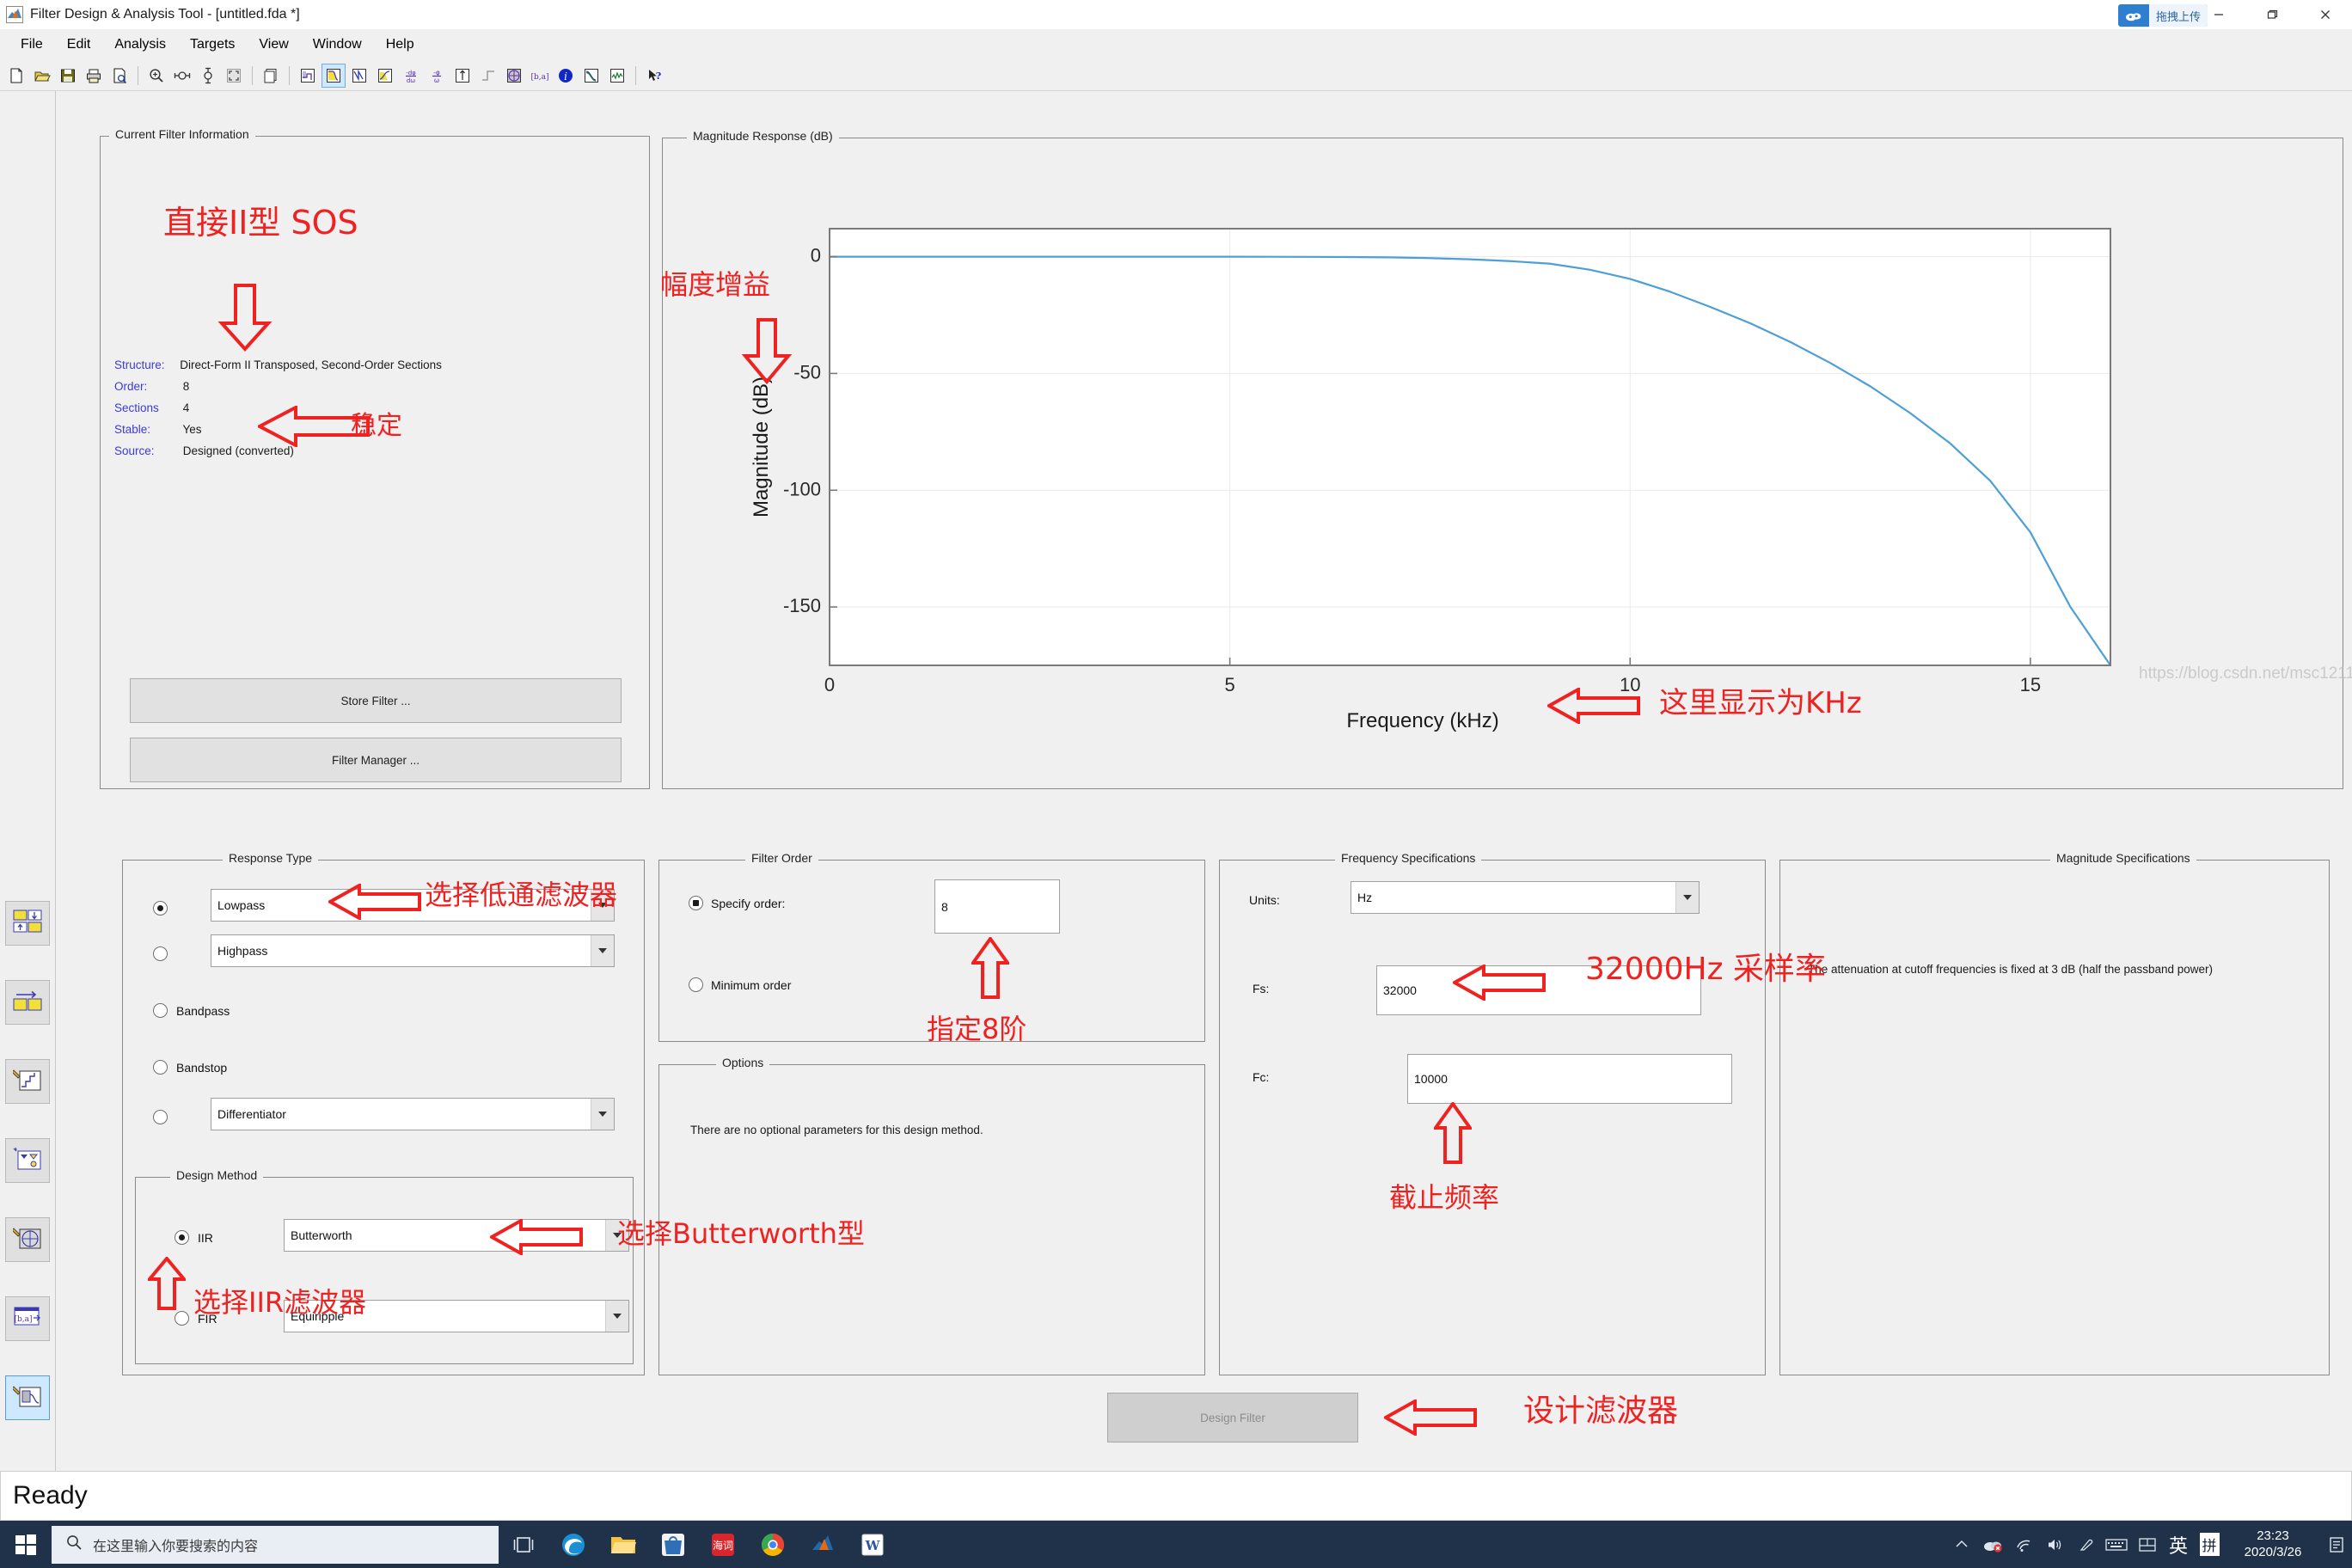 The width and height of the screenshot is (2352, 1568). Describe the element at coordinates (260, 223) in the screenshot. I see `annotation-direct-form-sos: 直接II型 SOS` at that location.